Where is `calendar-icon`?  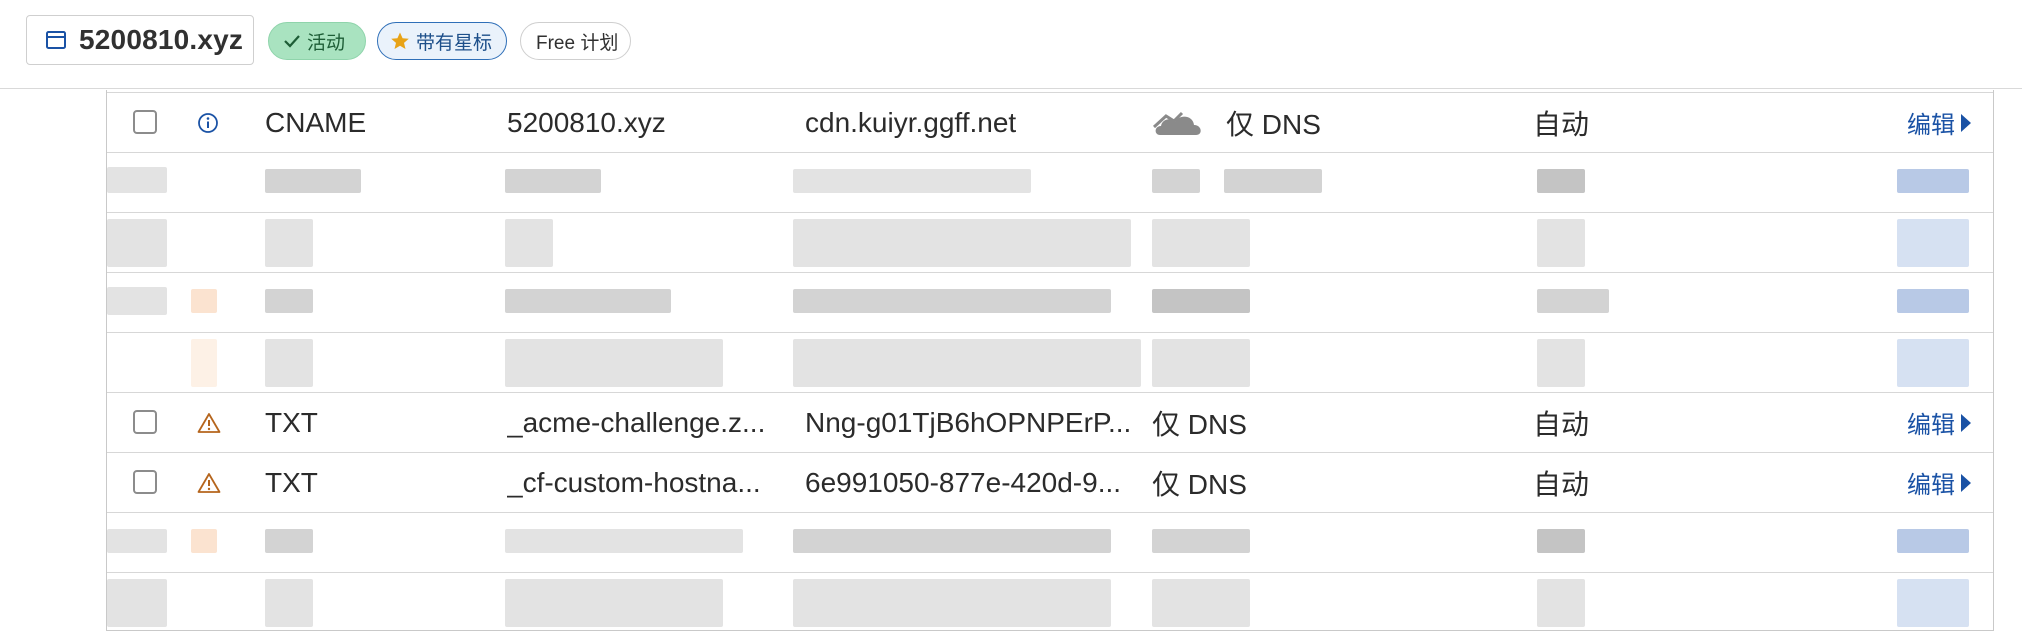
calendar-icon is located at coordinates (56, 40).